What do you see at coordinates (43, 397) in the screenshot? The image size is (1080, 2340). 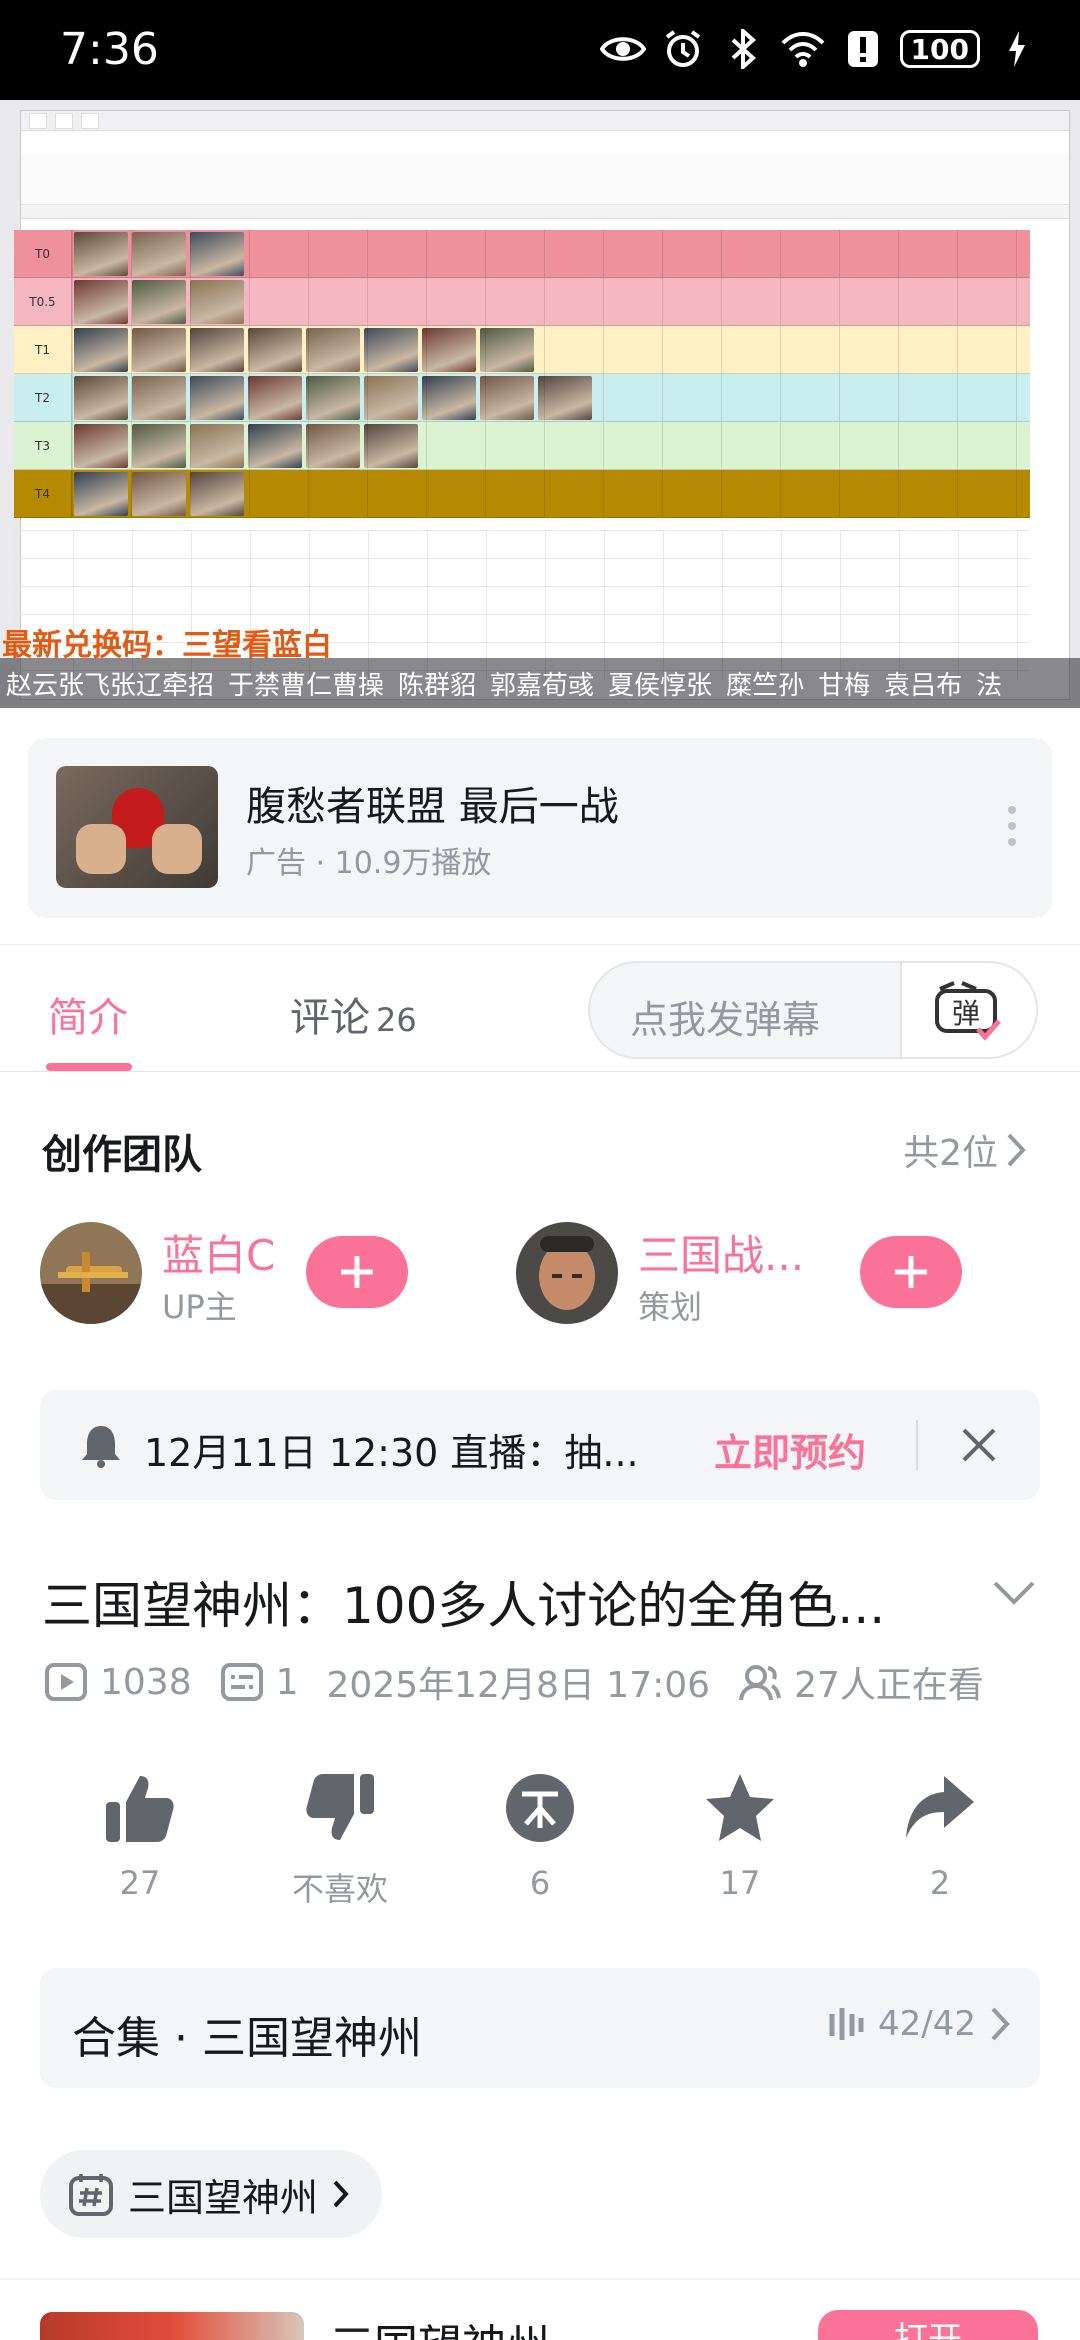 I see `tier-label: T2` at bounding box center [43, 397].